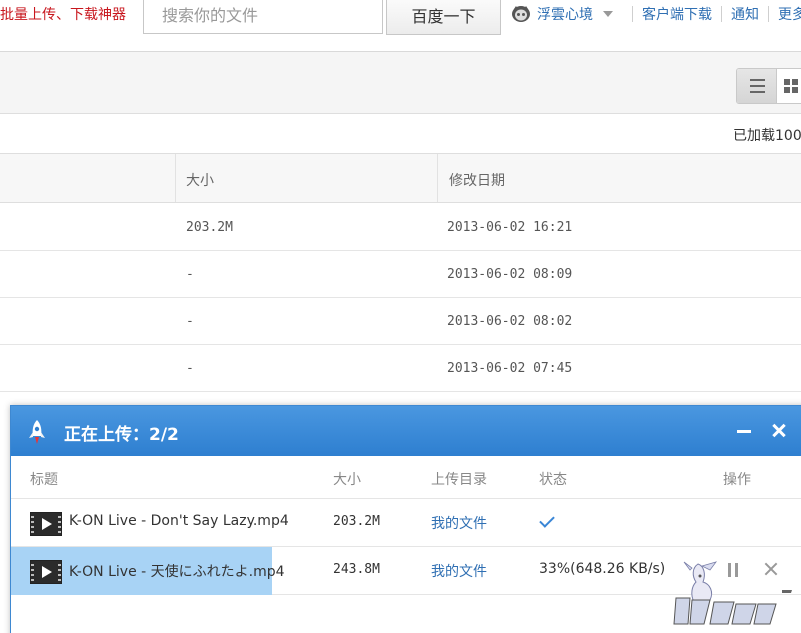 The height and width of the screenshot is (633, 801). I want to click on file-date: 2013-06-02 08:02, so click(510, 321).